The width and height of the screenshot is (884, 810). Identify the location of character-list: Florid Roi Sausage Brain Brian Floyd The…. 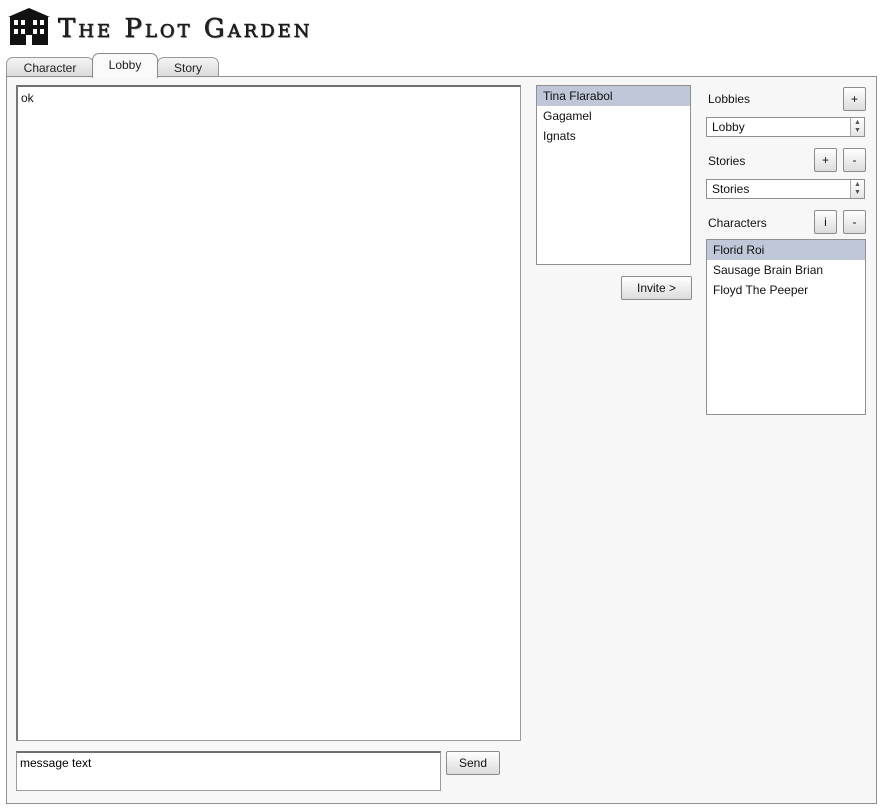
(786, 327).